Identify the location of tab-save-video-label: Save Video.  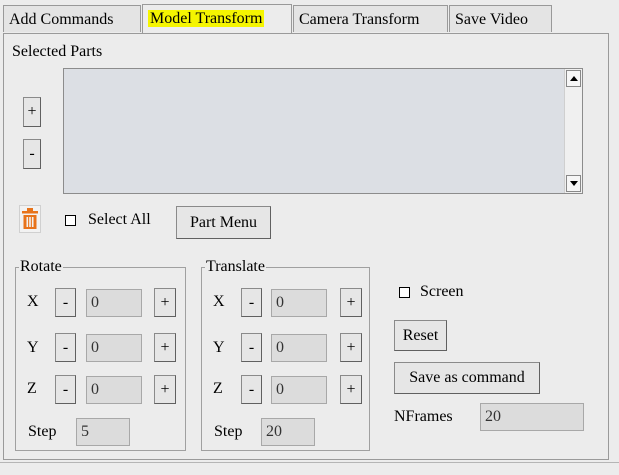
(491, 19).